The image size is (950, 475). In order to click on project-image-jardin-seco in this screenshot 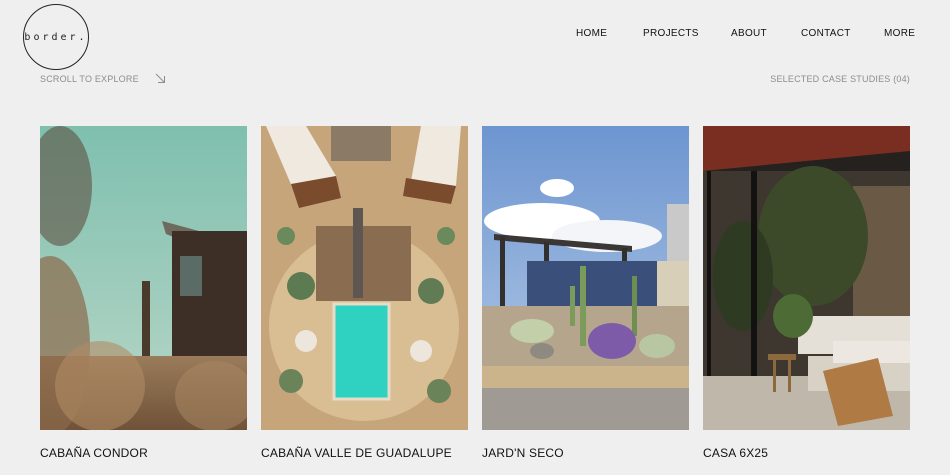, I will do `click(585, 278)`.